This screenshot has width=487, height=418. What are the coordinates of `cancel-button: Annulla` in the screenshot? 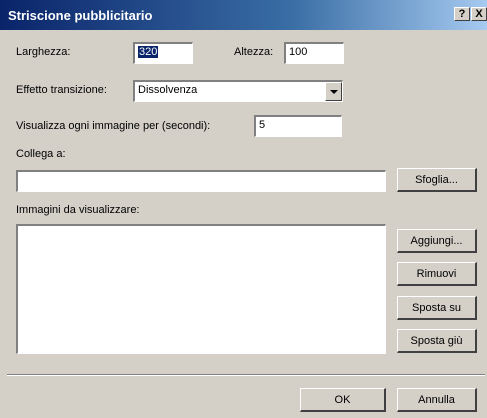 It's located at (437, 400).